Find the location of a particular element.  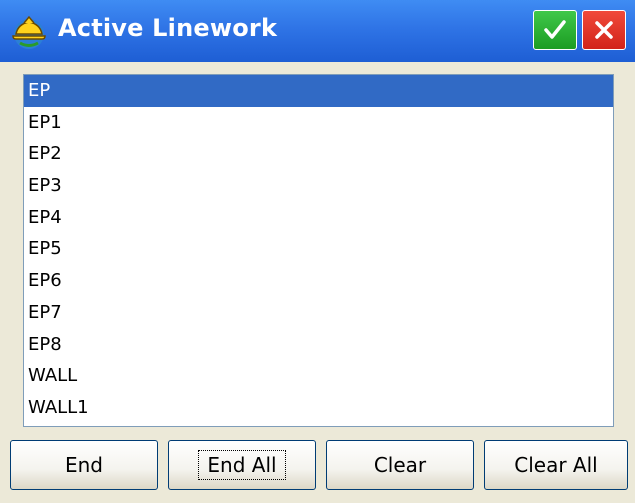

checkmark-icon is located at coordinates (555, 29).